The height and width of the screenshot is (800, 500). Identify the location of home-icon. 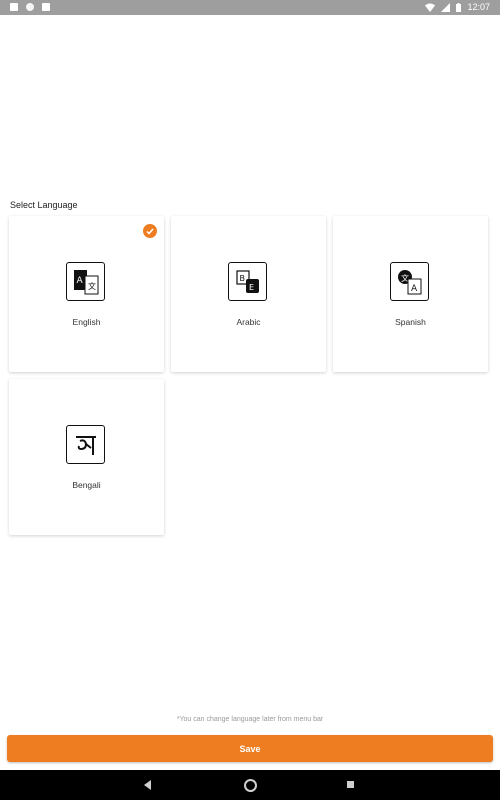
(250, 785).